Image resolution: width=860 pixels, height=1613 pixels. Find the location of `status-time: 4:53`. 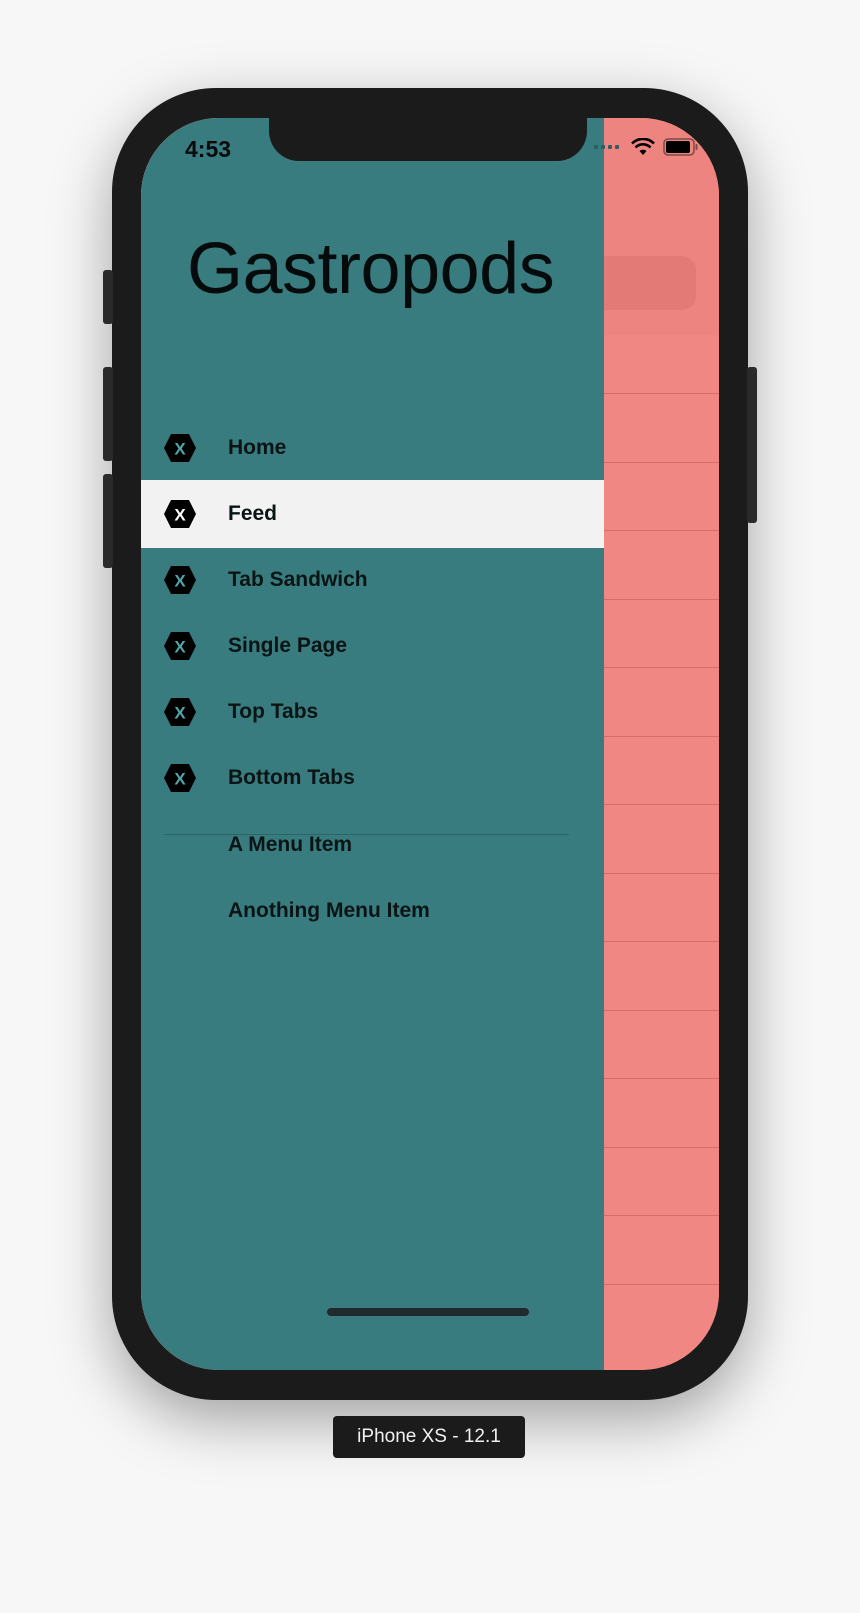

status-time: 4:53 is located at coordinates (208, 149).